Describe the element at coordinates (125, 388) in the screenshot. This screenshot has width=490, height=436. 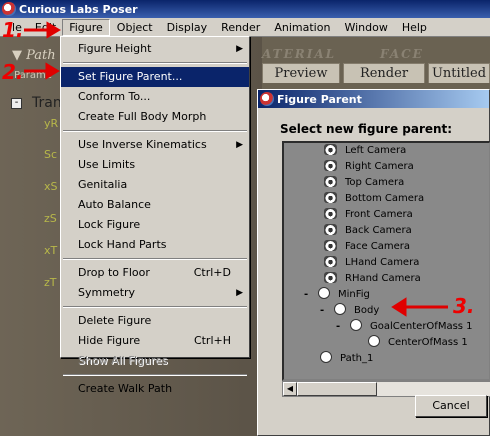
I see `menu-item-label: Create Walk Path` at that location.